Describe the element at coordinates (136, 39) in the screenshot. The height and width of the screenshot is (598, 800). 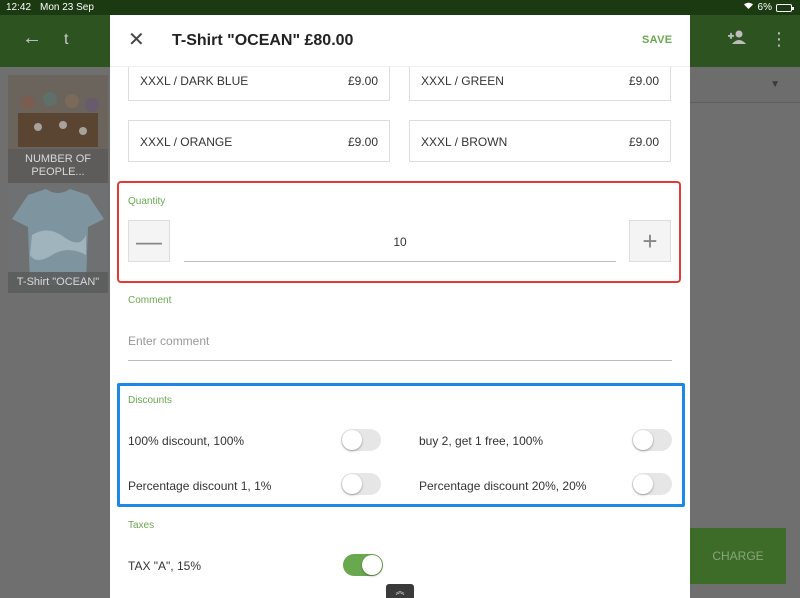
I see `close-icon: ✕` at that location.